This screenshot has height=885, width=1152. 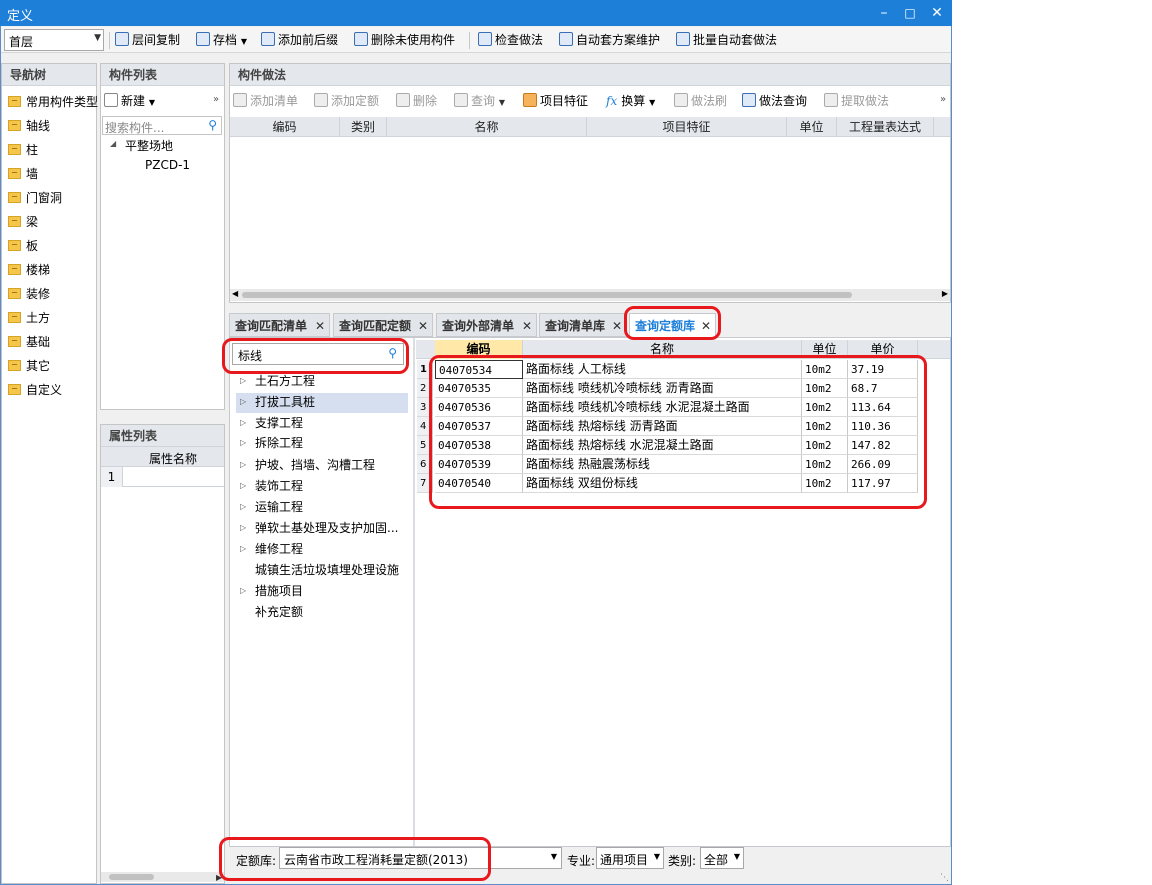 I want to click on tab-match-list: 查询匹配清单 ✕, so click(x=279, y=325).